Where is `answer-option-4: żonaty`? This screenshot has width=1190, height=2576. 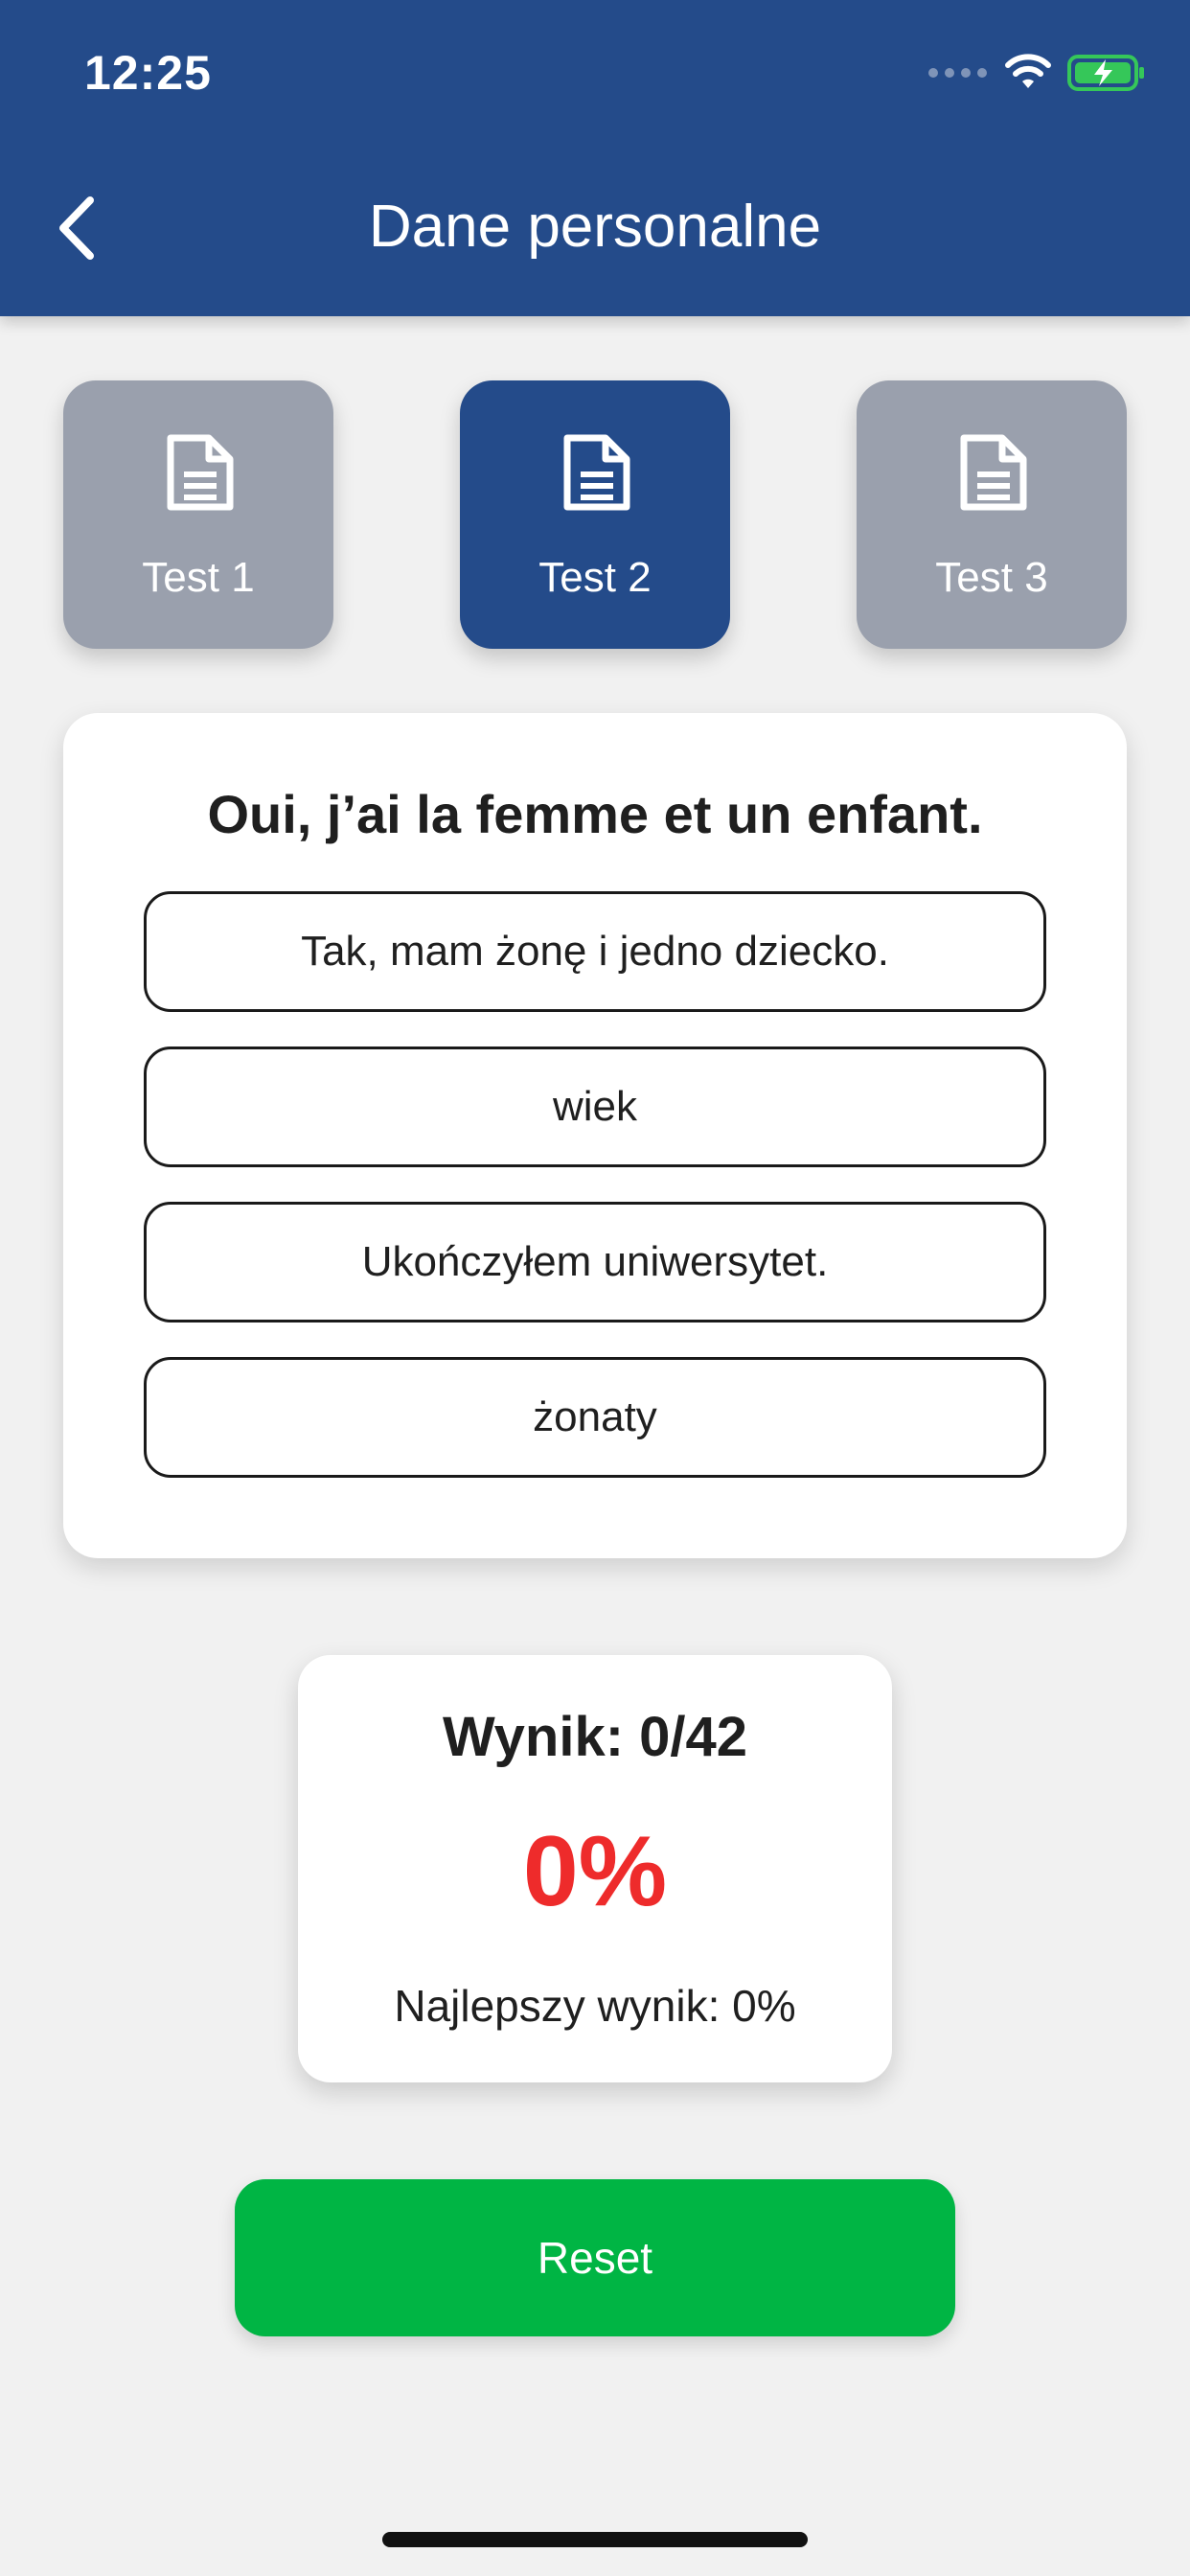 answer-option-4: żonaty is located at coordinates (595, 1417).